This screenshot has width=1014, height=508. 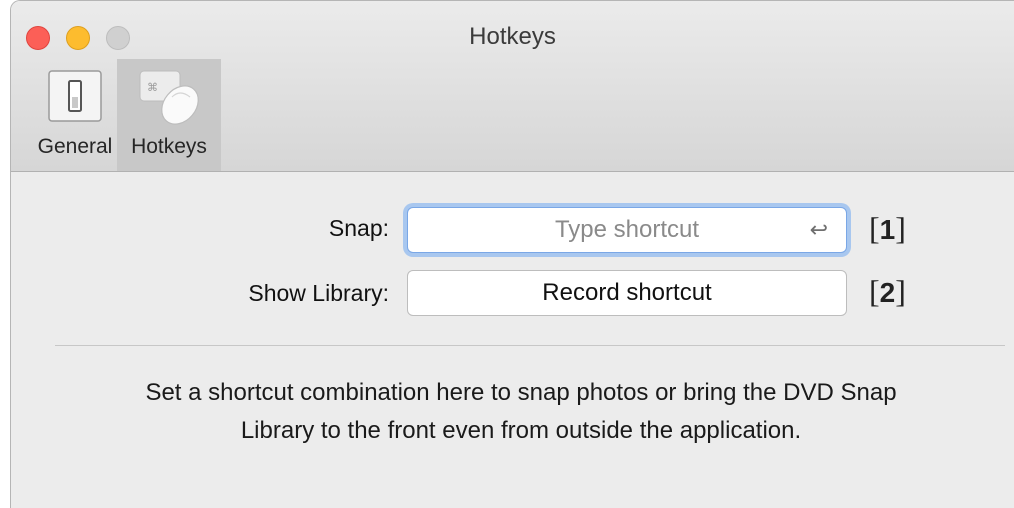 I want to click on show-library-annotation-close: ], so click(x=900, y=291).